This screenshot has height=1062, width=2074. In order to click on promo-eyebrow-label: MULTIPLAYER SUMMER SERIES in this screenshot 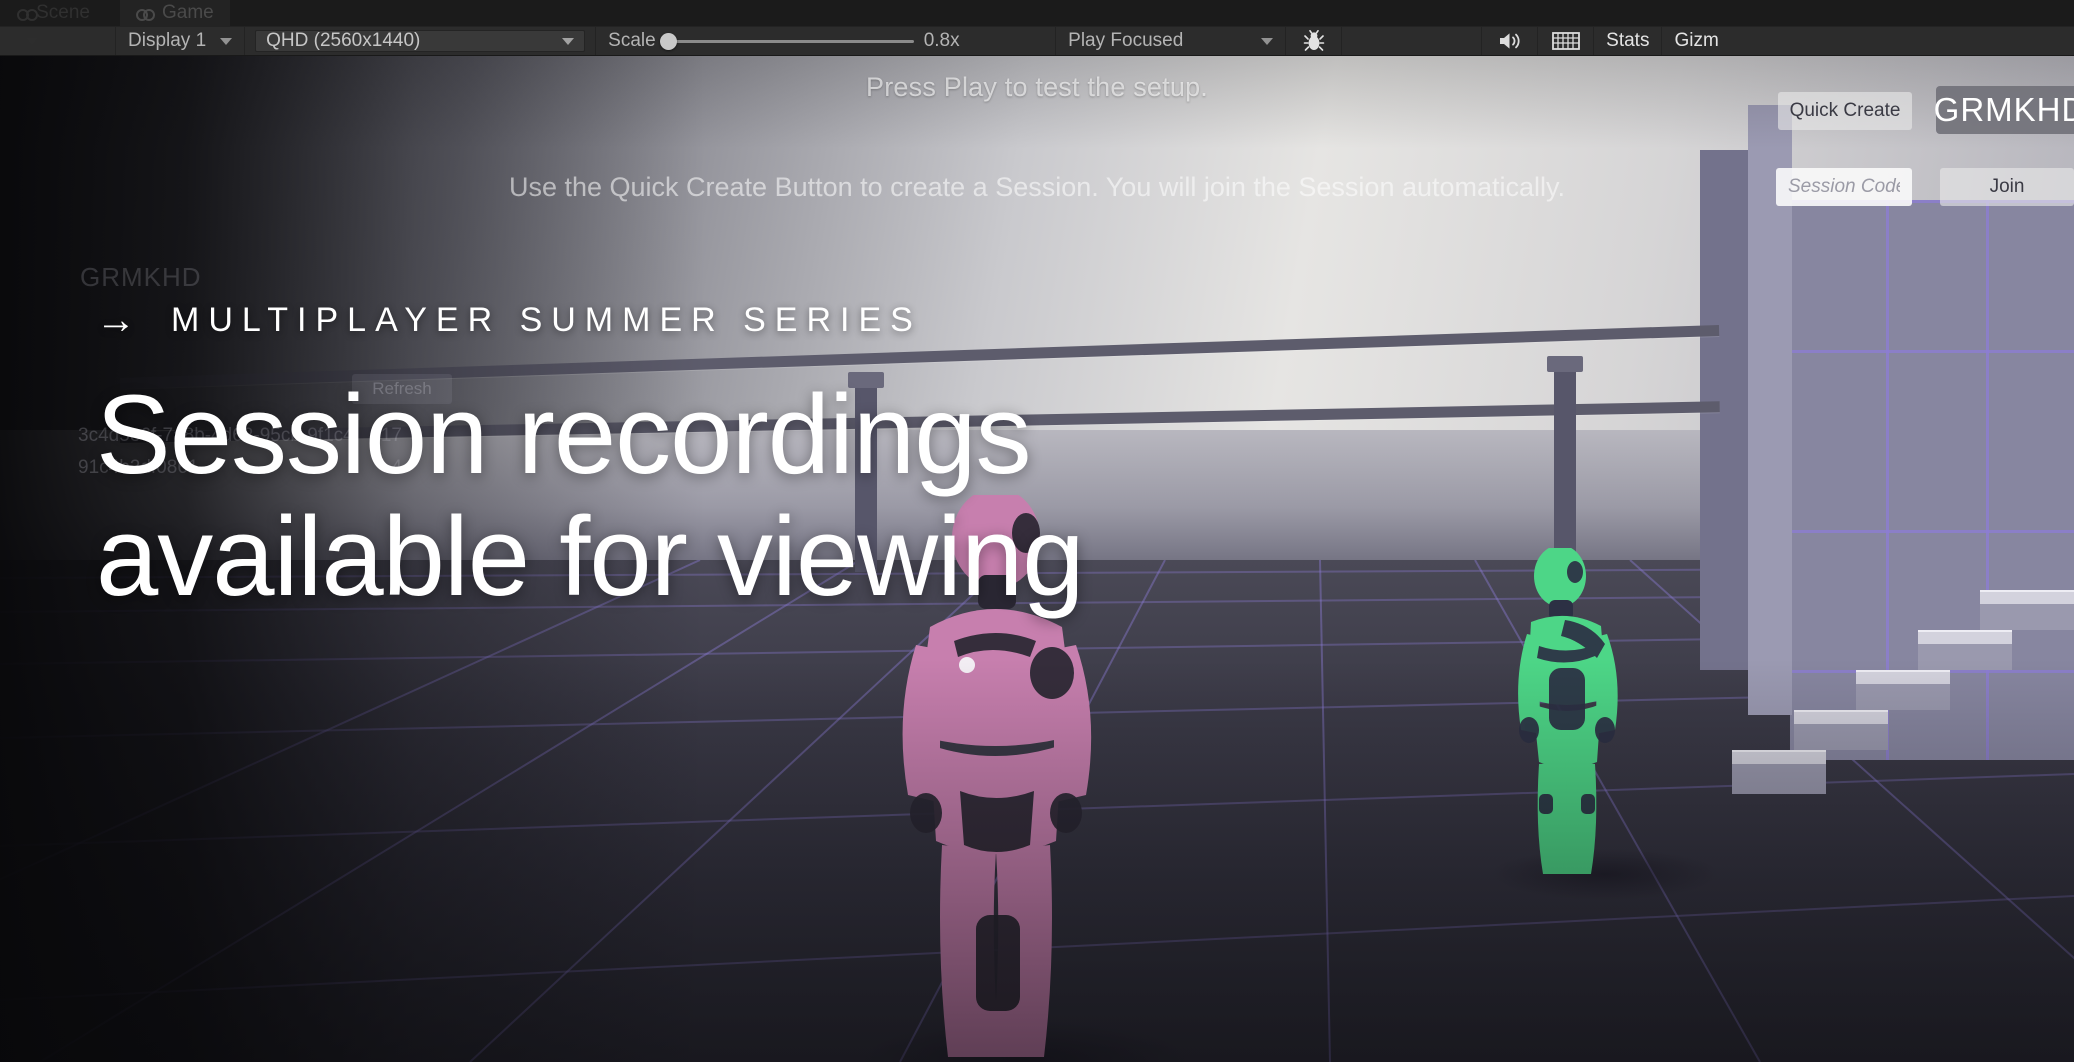, I will do `click(546, 319)`.